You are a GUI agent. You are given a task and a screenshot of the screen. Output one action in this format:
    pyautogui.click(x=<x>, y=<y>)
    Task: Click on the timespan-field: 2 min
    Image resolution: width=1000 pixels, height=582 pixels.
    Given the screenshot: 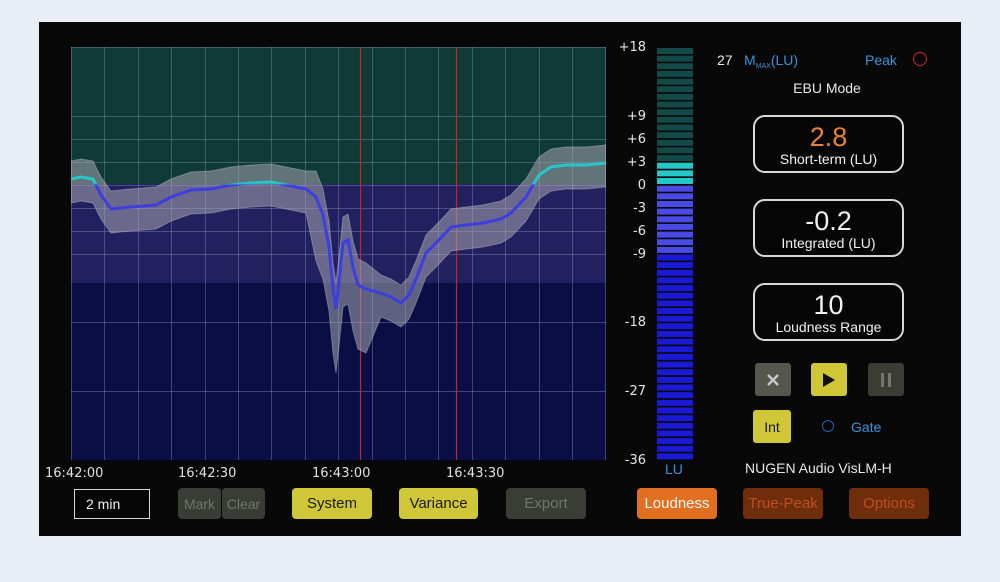 What is the action you would take?
    pyautogui.click(x=112, y=504)
    